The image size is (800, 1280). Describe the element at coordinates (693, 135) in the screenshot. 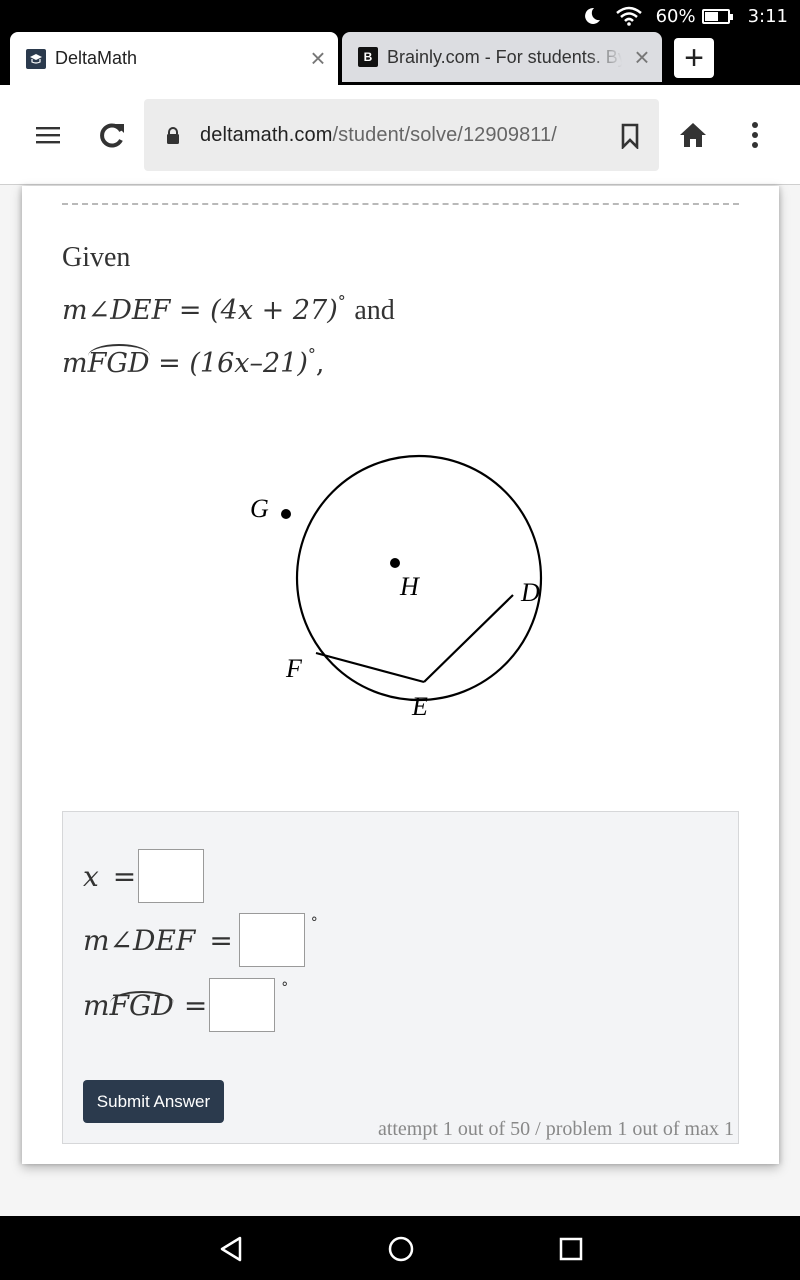

I see `home-icon` at that location.